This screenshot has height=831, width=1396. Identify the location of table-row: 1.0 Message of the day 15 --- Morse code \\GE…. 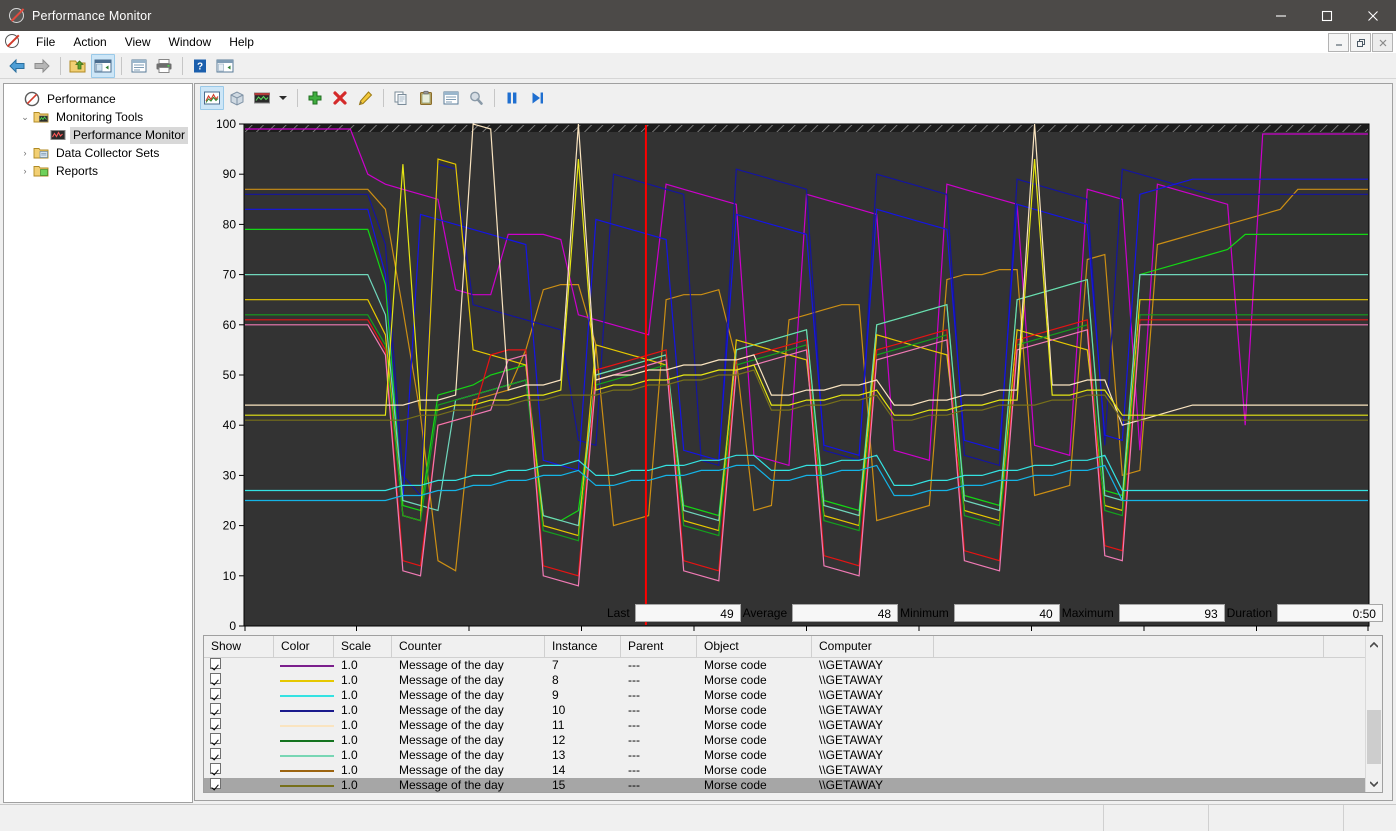
(793, 785).